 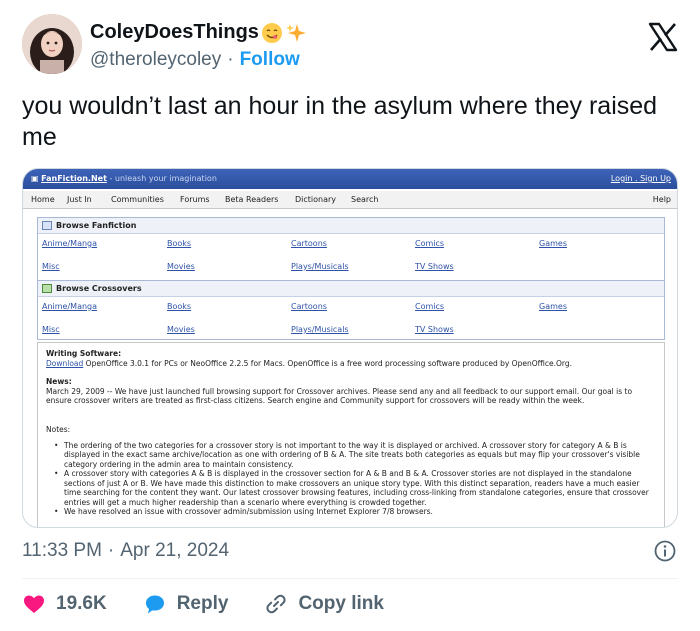 What do you see at coordinates (99, 288) in the screenshot?
I see `ff-panel-title: Browse Crossovers` at bounding box center [99, 288].